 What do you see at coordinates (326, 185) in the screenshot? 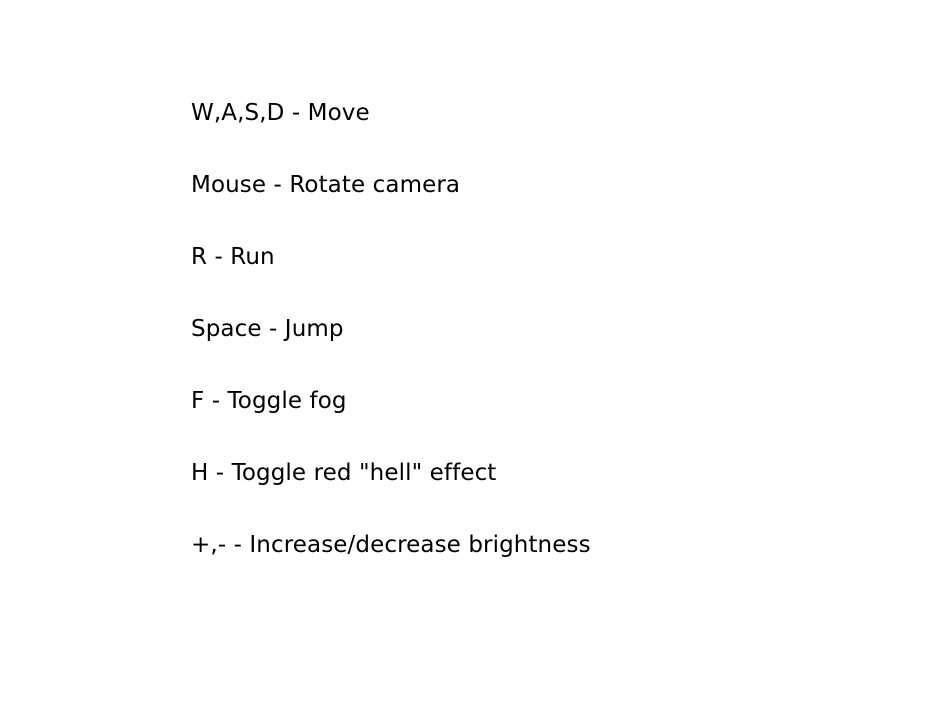
I see `control-rotate-camera: Mouse - Rotate camera` at bounding box center [326, 185].